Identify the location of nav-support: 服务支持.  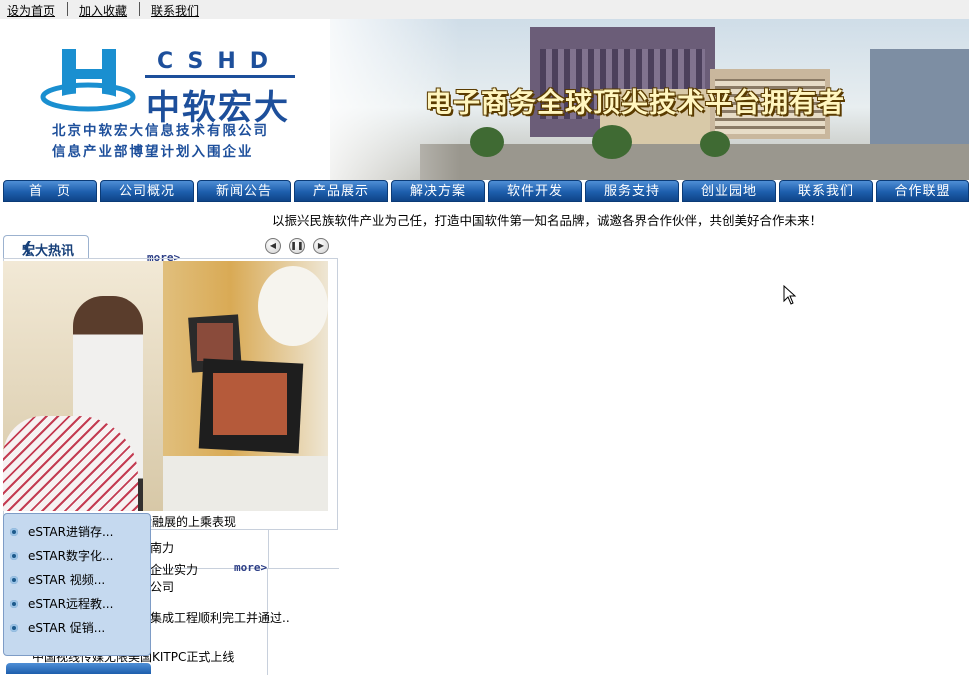
(632, 191).